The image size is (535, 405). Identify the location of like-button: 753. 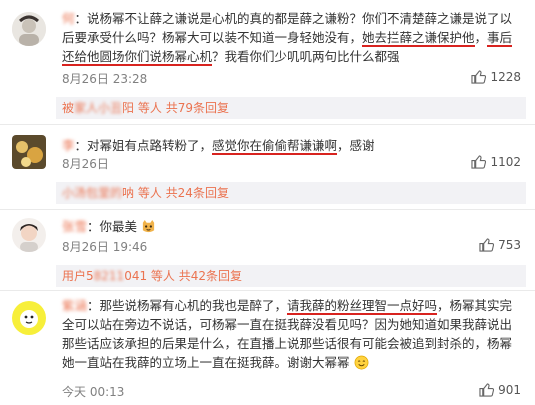
(500, 245).